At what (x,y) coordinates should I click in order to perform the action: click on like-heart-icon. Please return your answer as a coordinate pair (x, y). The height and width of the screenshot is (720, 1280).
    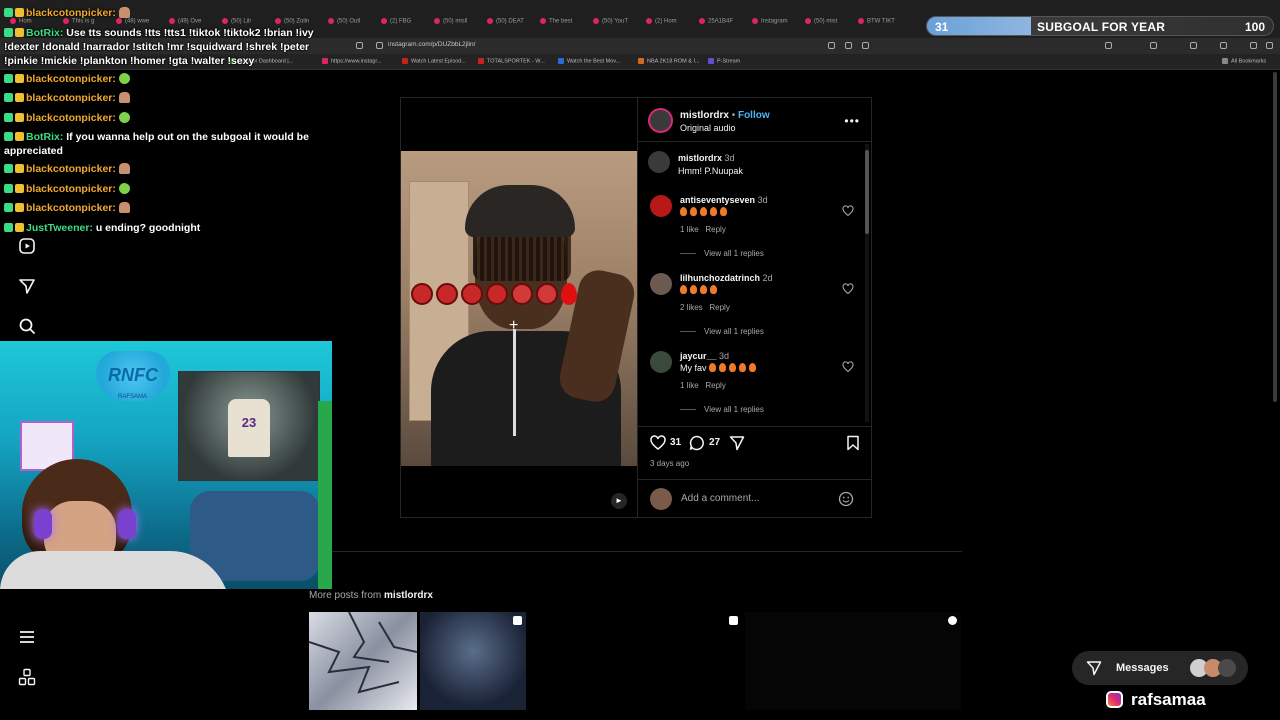
    Looking at the image, I should click on (658, 443).